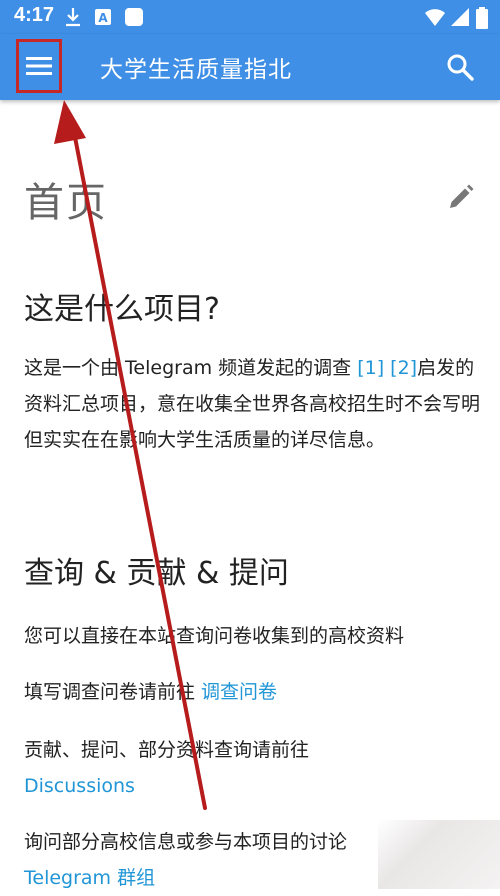 The width and height of the screenshot is (500, 896). I want to click on app-bar: 大学生活质量指北, so click(250, 67).